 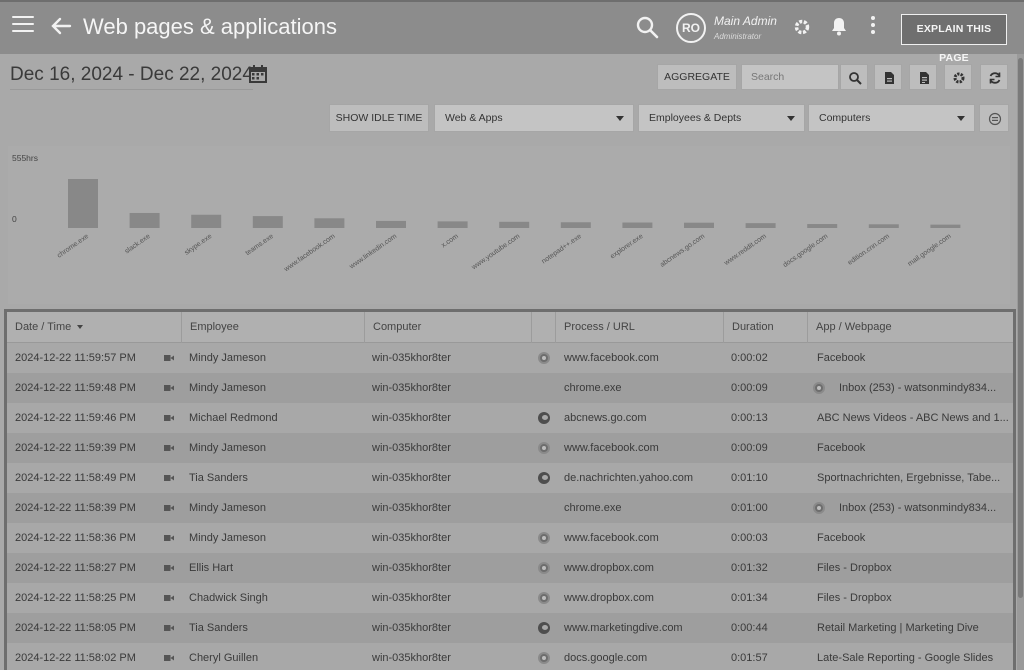 What do you see at coordinates (274, 598) in the screenshot?
I see `row-employee: Chadwick Singh` at bounding box center [274, 598].